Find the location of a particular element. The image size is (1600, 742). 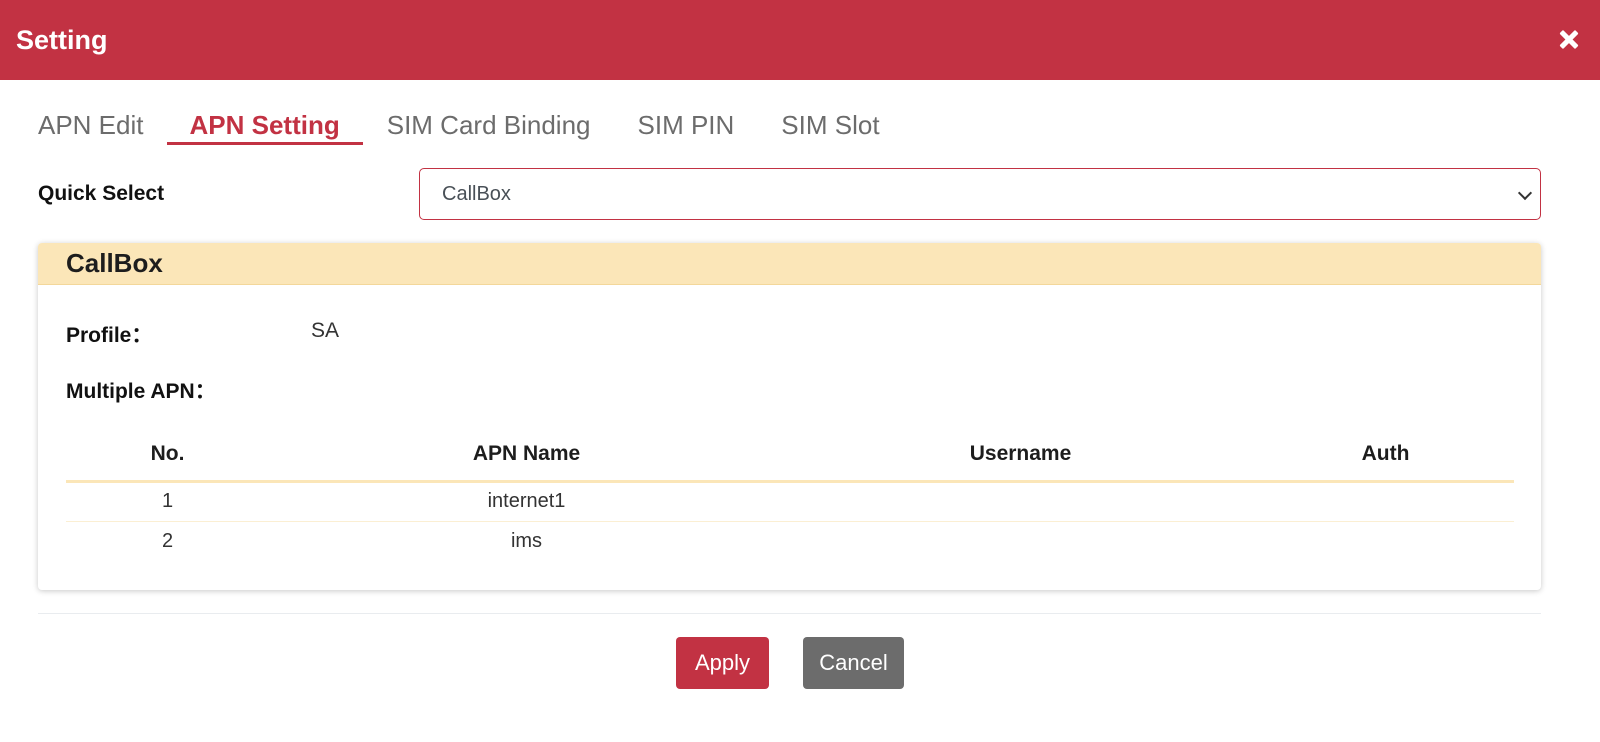

chevron-down-icon is located at coordinates (1525, 193).